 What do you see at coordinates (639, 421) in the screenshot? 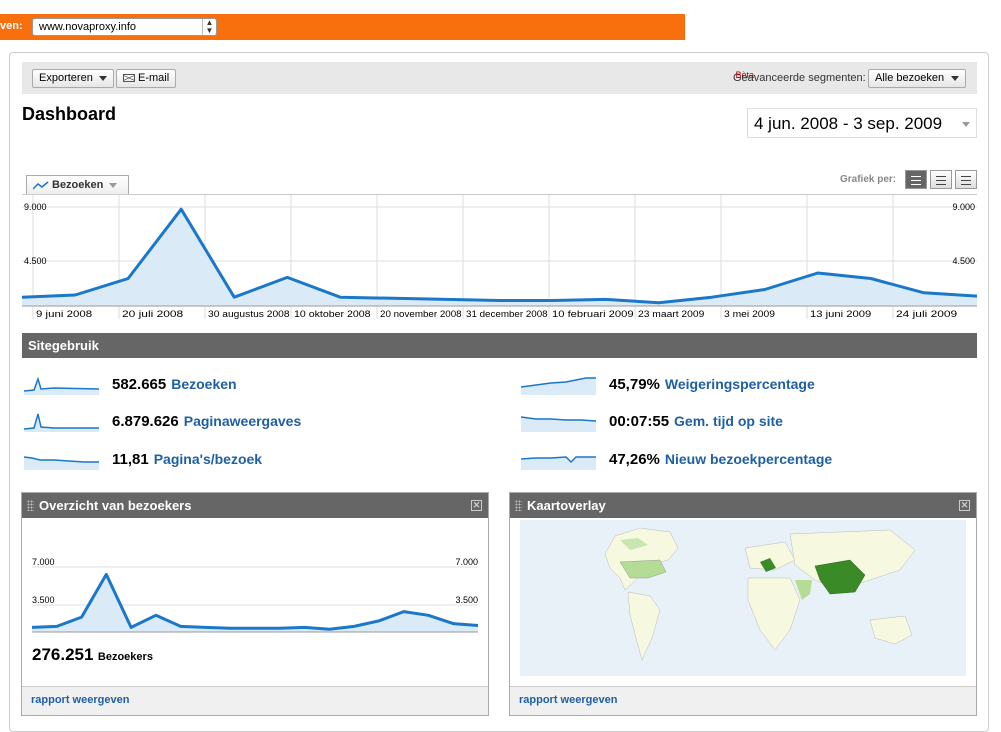
I see `metric-value: 00:07:55` at bounding box center [639, 421].